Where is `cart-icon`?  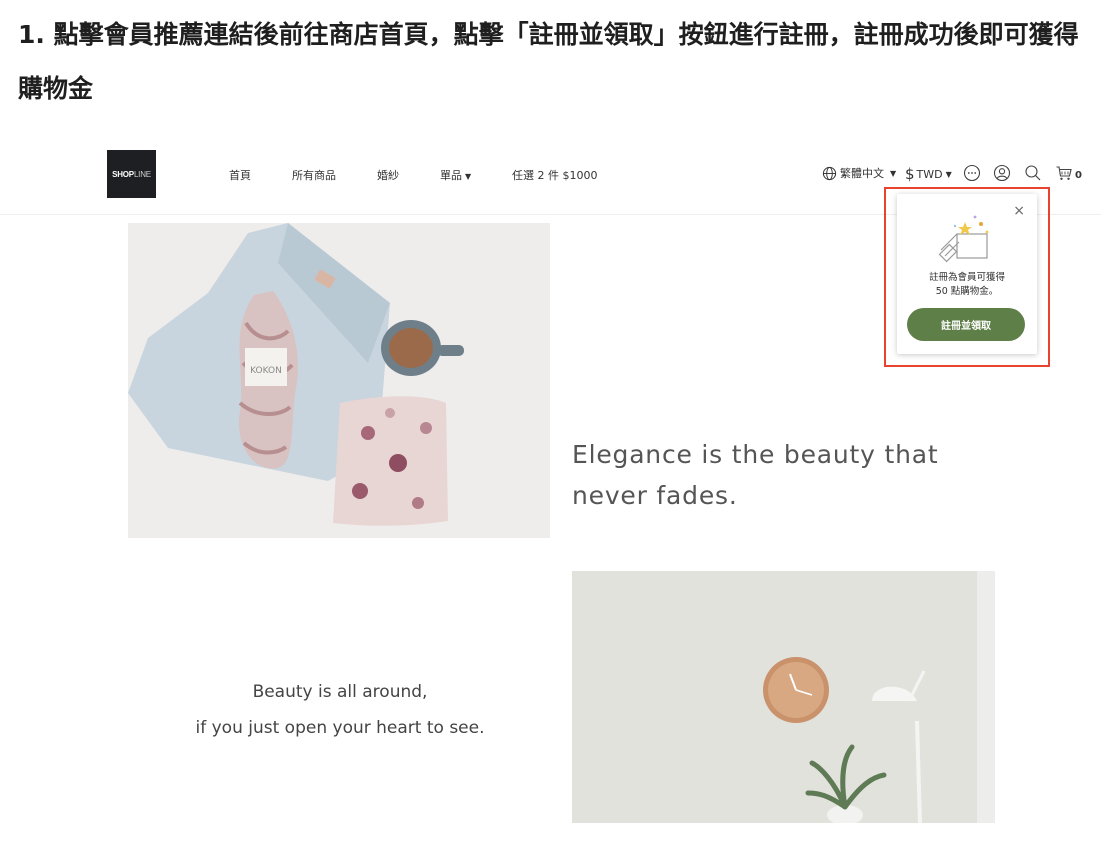 cart-icon is located at coordinates (1064, 173).